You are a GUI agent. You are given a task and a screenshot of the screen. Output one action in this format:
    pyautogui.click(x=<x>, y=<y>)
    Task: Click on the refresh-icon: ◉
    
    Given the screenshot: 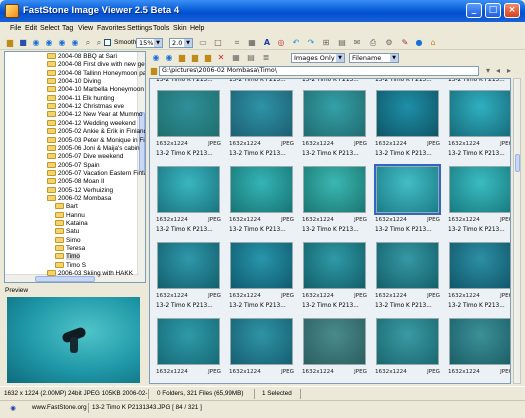 What is the action you would take?
    pyautogui.click(x=62, y=43)
    